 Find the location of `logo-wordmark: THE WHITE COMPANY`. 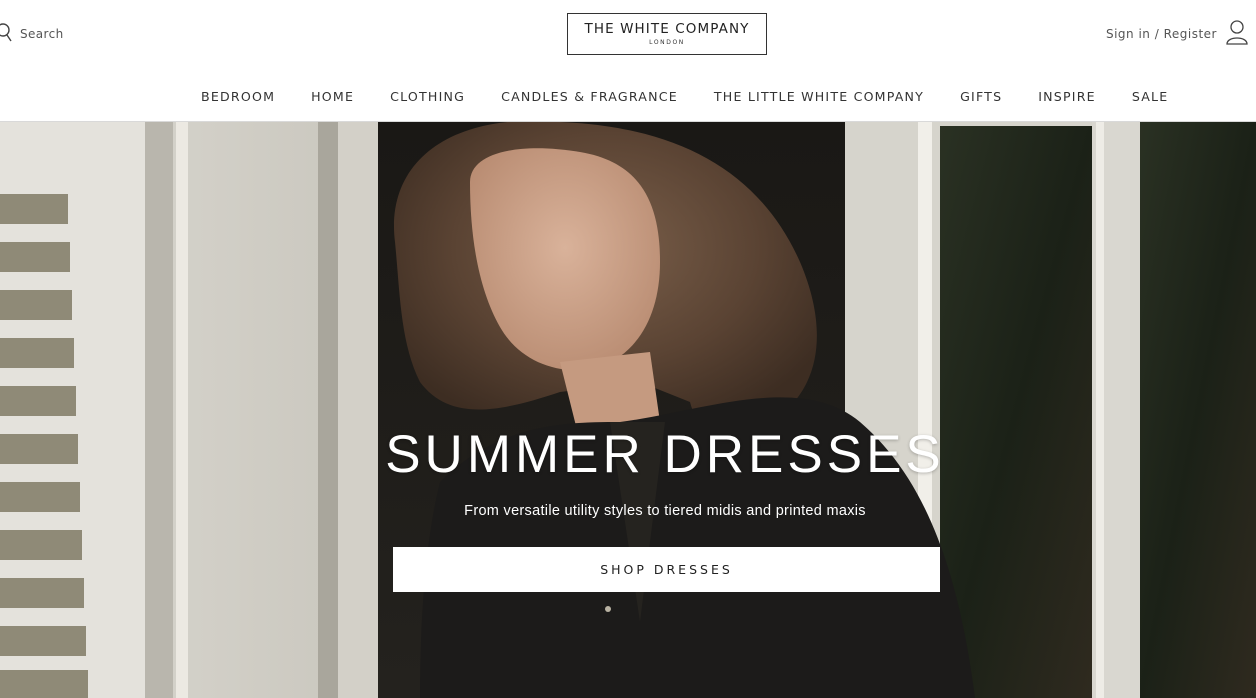

logo-wordmark: THE WHITE COMPANY is located at coordinates (667, 29).